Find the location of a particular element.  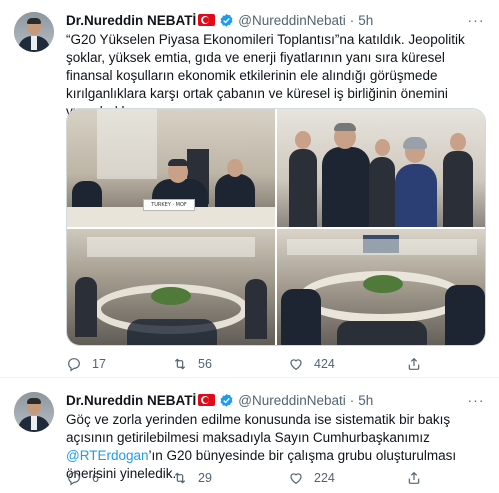

retweet-count: 56 is located at coordinates (205, 364).